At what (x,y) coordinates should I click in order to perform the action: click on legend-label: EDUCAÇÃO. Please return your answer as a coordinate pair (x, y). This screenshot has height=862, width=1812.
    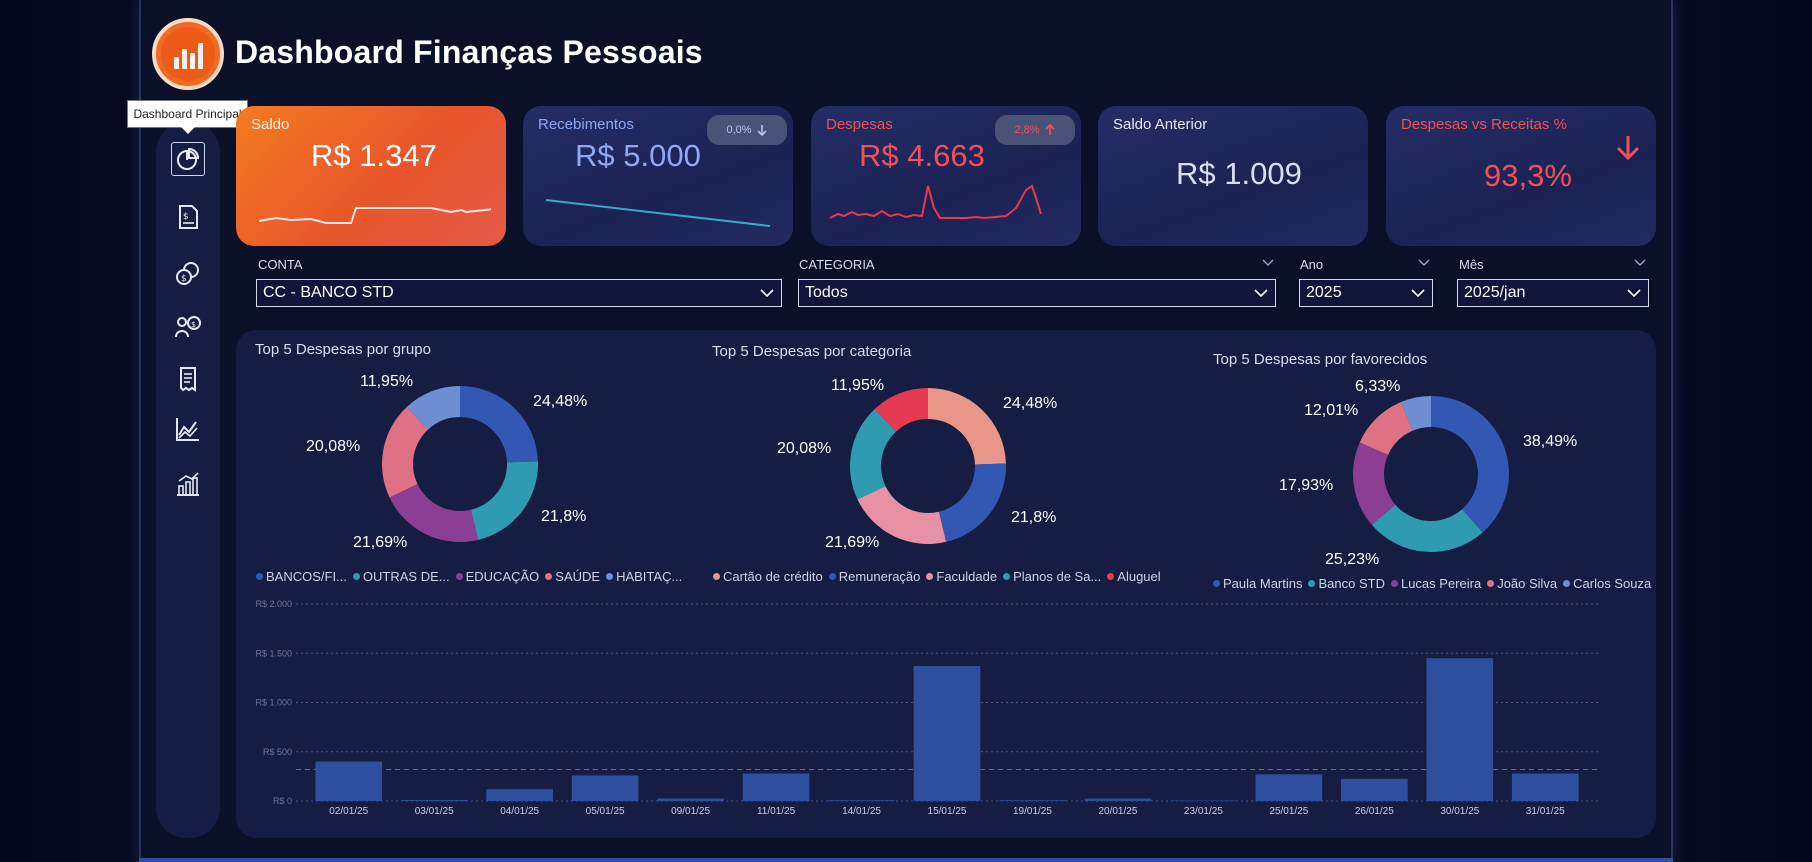
    Looking at the image, I should click on (502, 576).